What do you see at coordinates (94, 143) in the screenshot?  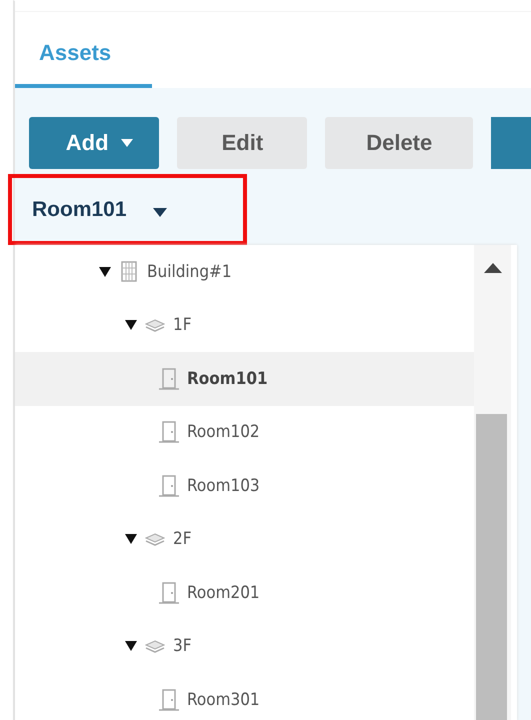 I see `add-button: Add` at bounding box center [94, 143].